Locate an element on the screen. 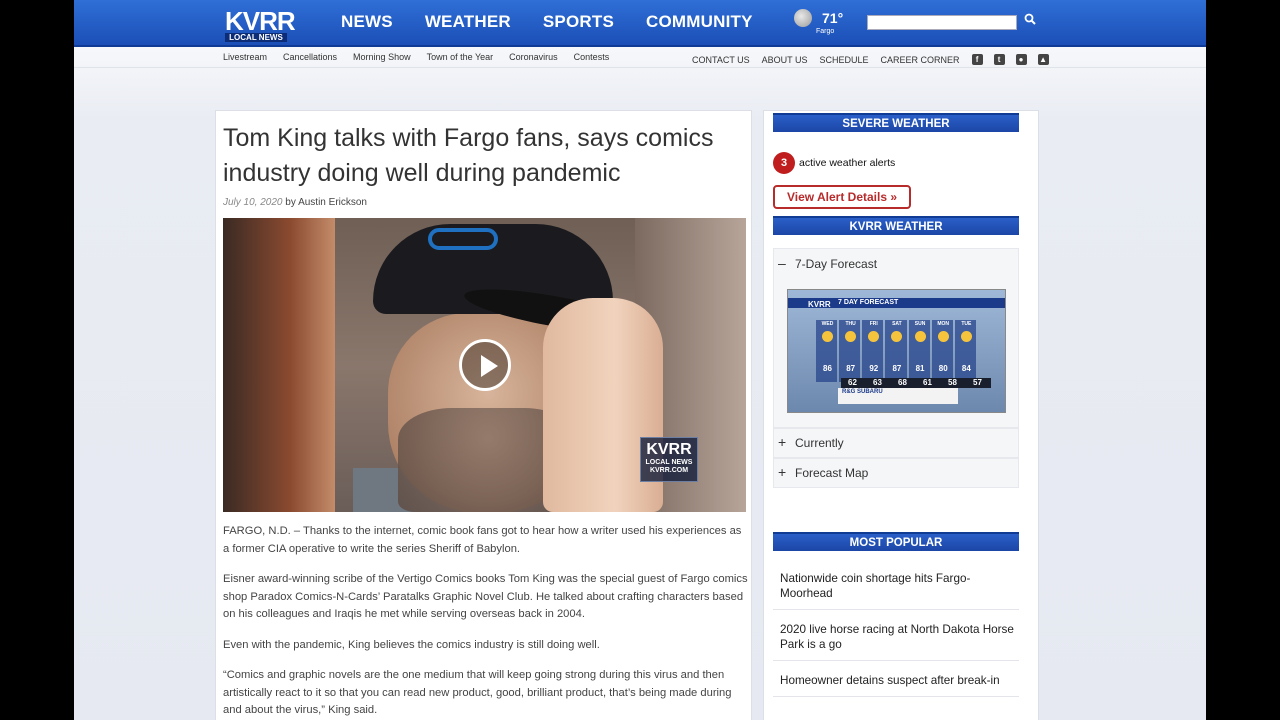 This screenshot has width=1280, height=720. forecast-day-label: TUE is located at coordinates (966, 324).